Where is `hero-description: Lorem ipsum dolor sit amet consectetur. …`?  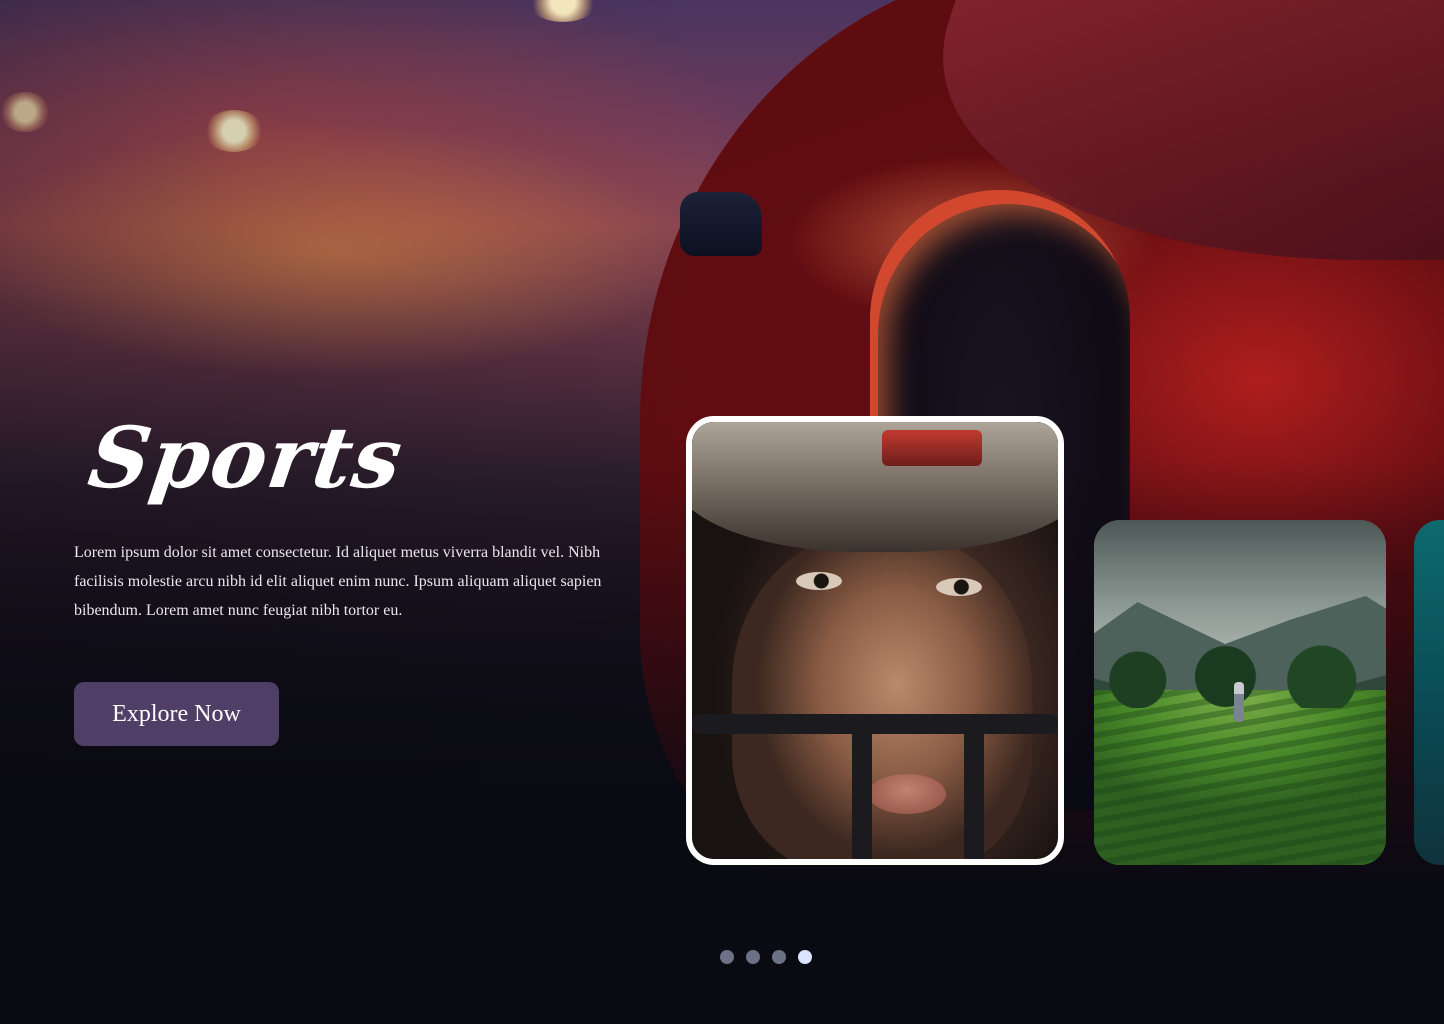
hero-description: Lorem ipsum dolor sit amet consectetur. … is located at coordinates (338, 581).